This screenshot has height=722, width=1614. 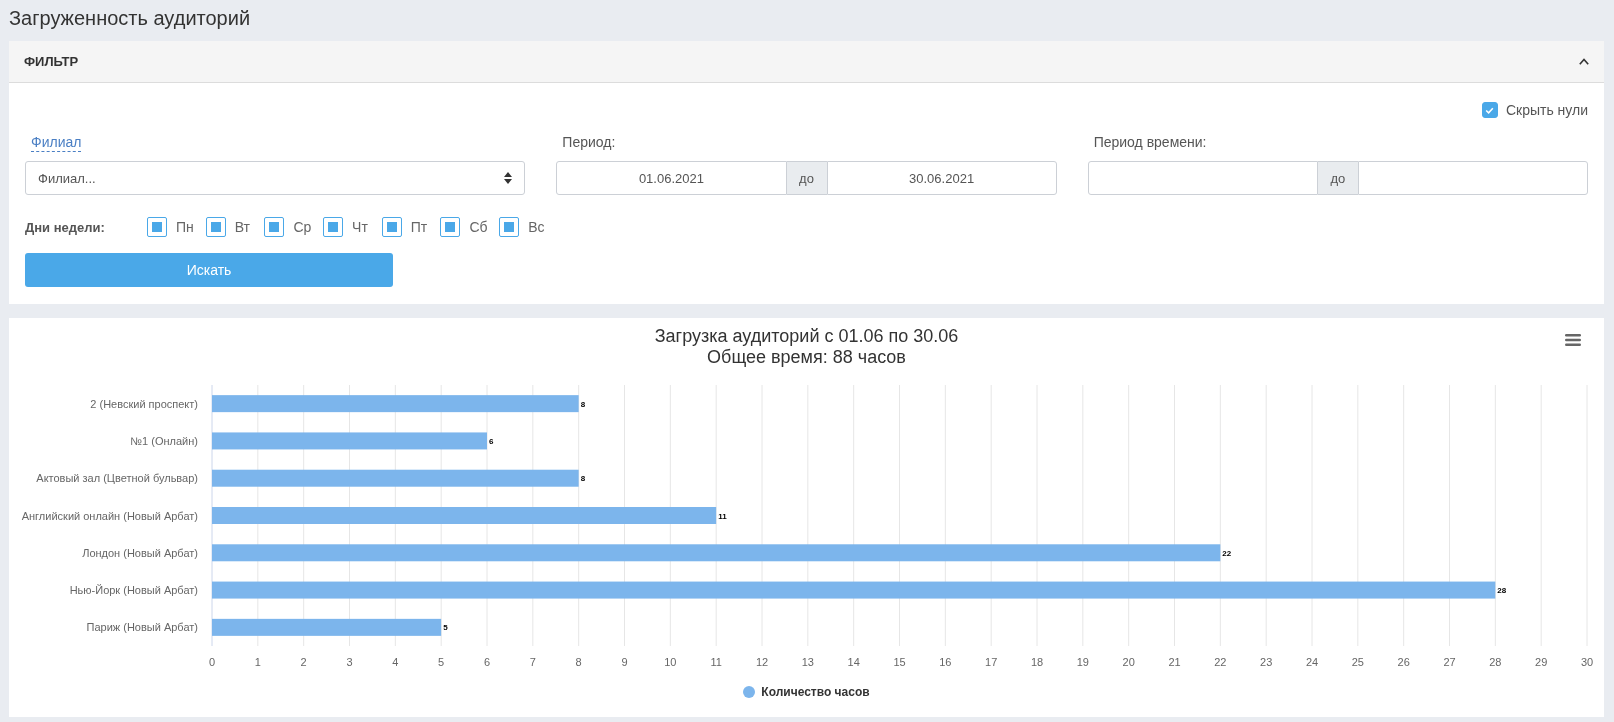 What do you see at coordinates (1037, 662) in the screenshot?
I see `axis-tick-label: 18` at bounding box center [1037, 662].